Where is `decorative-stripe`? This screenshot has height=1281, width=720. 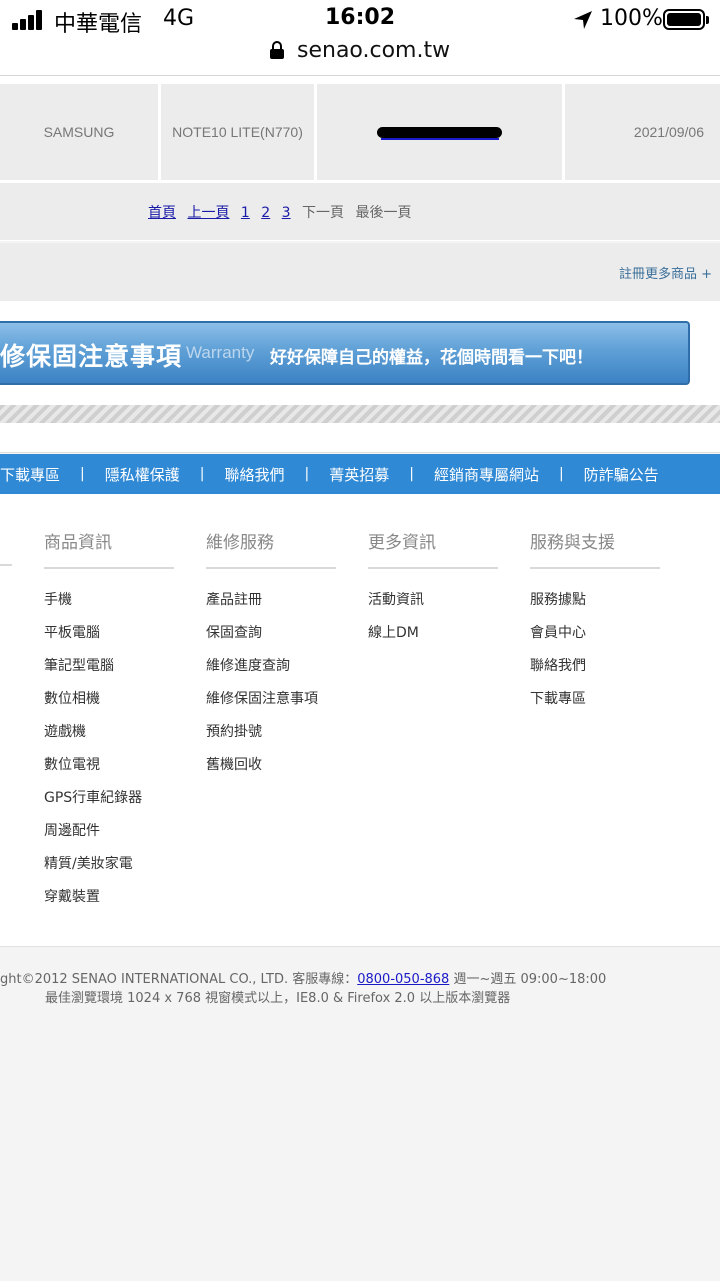 decorative-stripe is located at coordinates (360, 414).